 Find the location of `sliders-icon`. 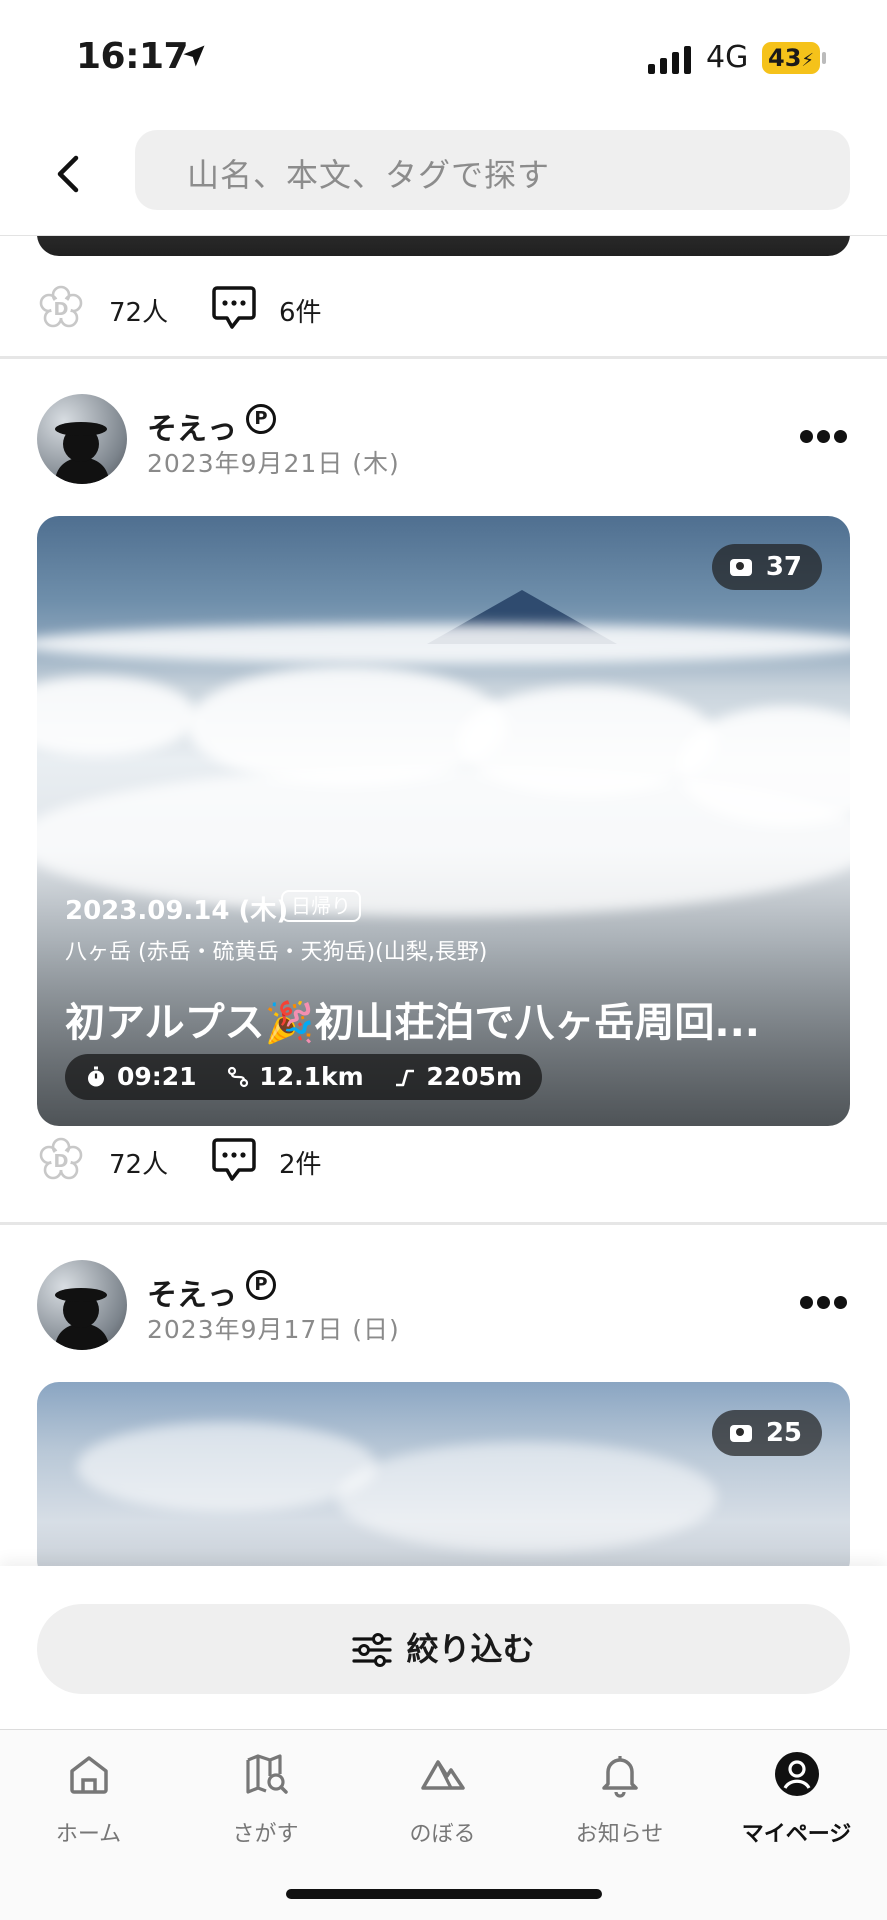

sliders-icon is located at coordinates (372, 1650).